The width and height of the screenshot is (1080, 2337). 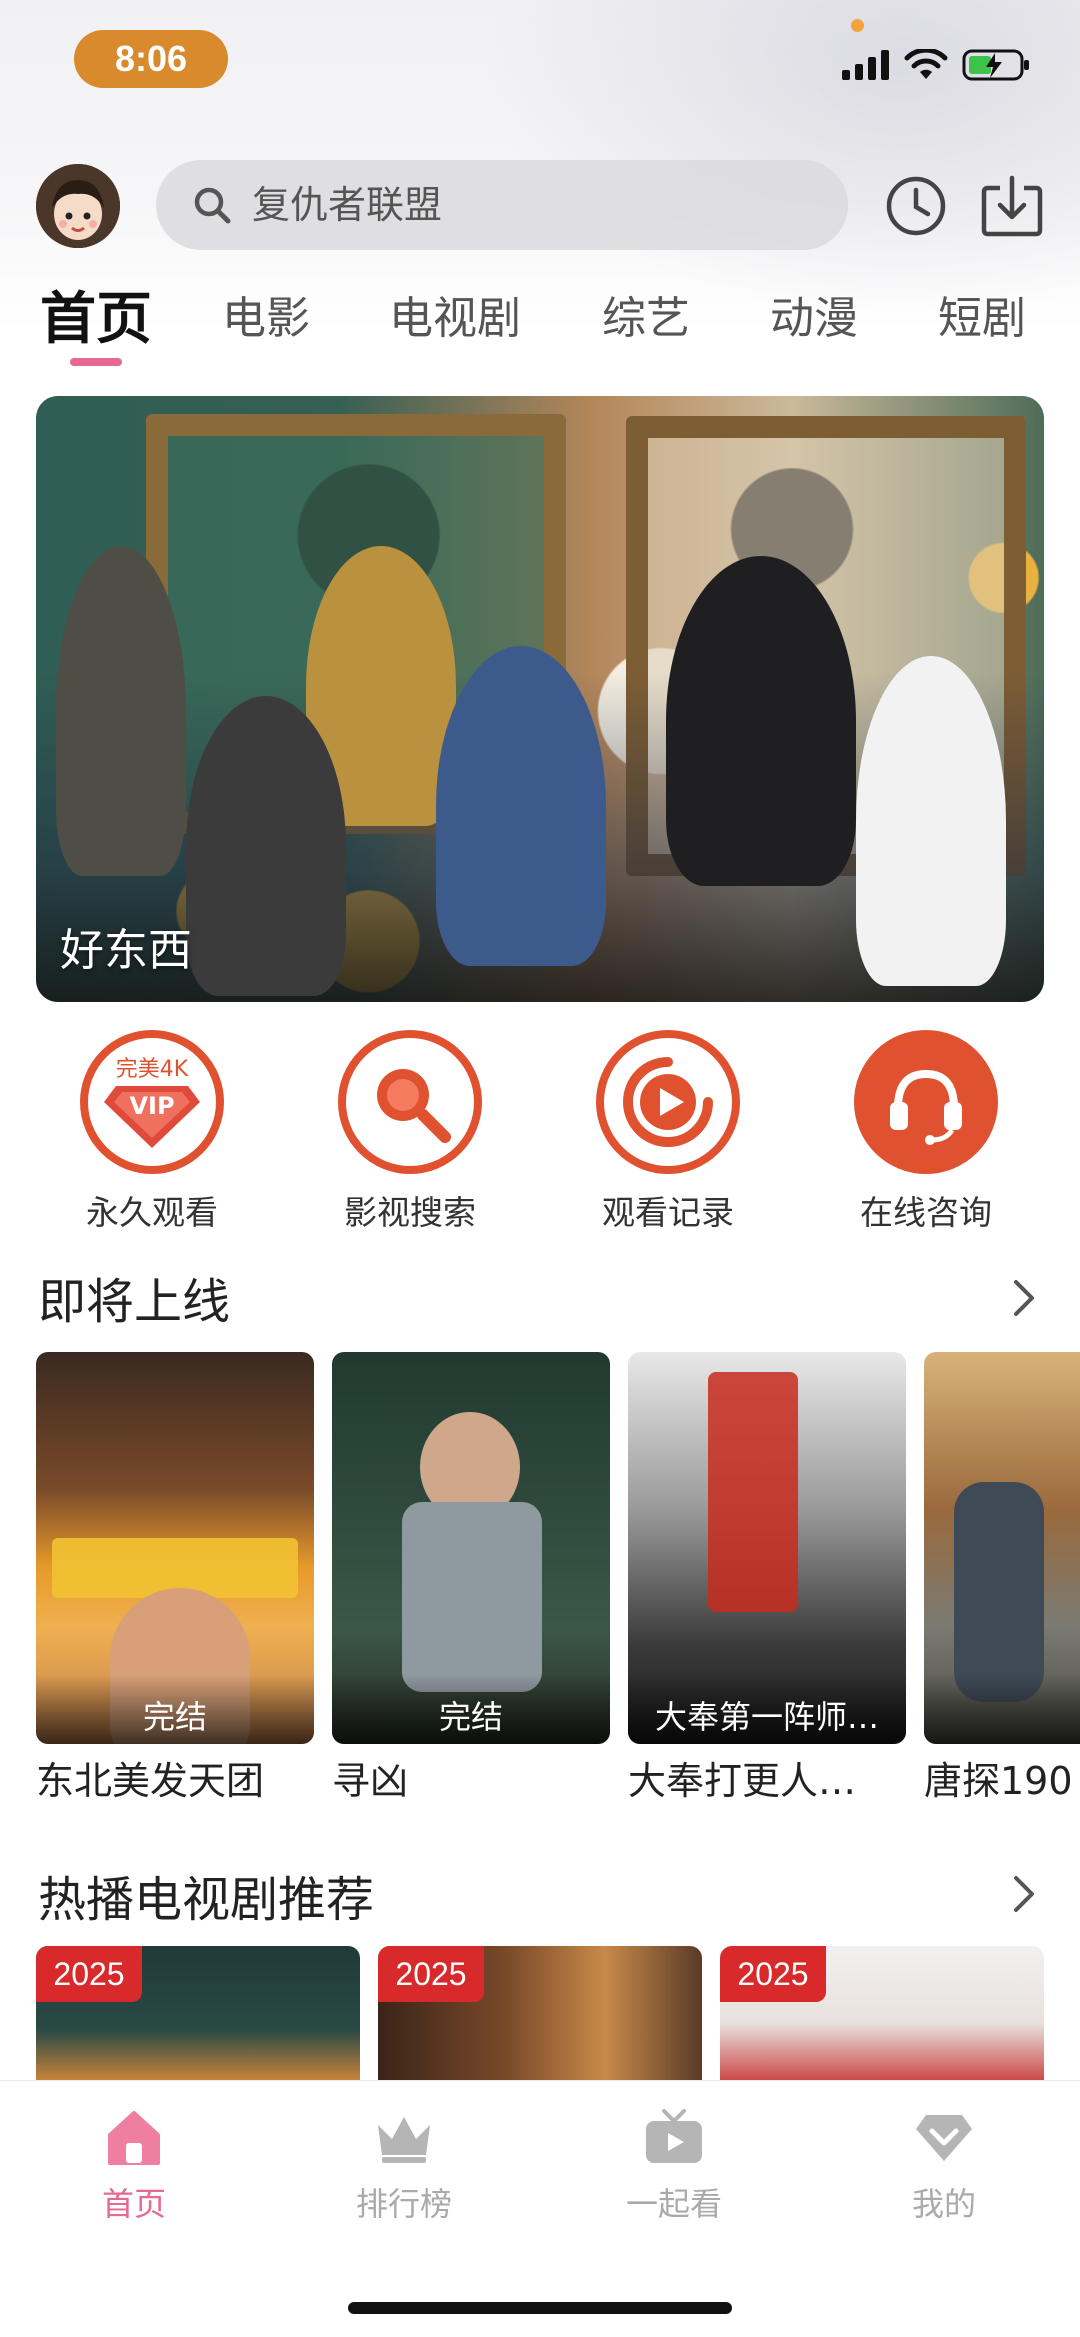 I want to click on nav-ranking: 排行榜, so click(x=404, y=2166).